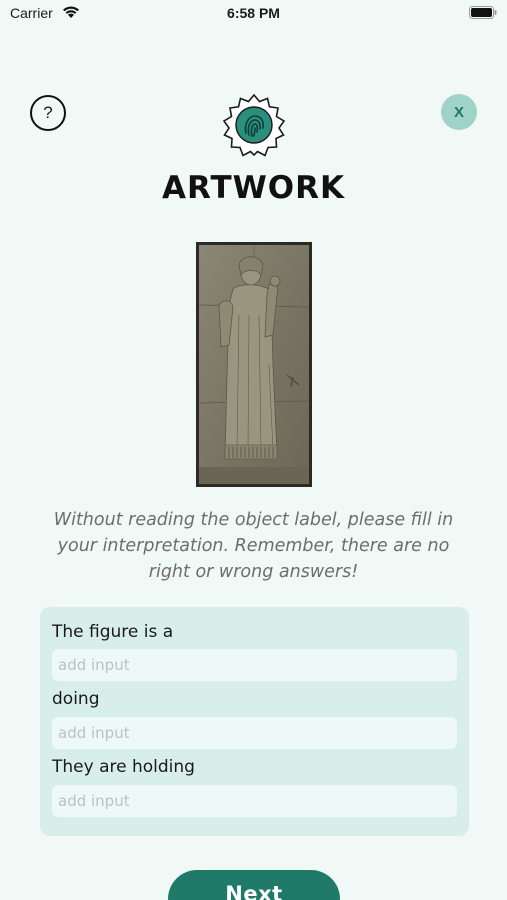 The width and height of the screenshot is (507, 900). What do you see at coordinates (254, 885) in the screenshot?
I see `next-button: Next` at bounding box center [254, 885].